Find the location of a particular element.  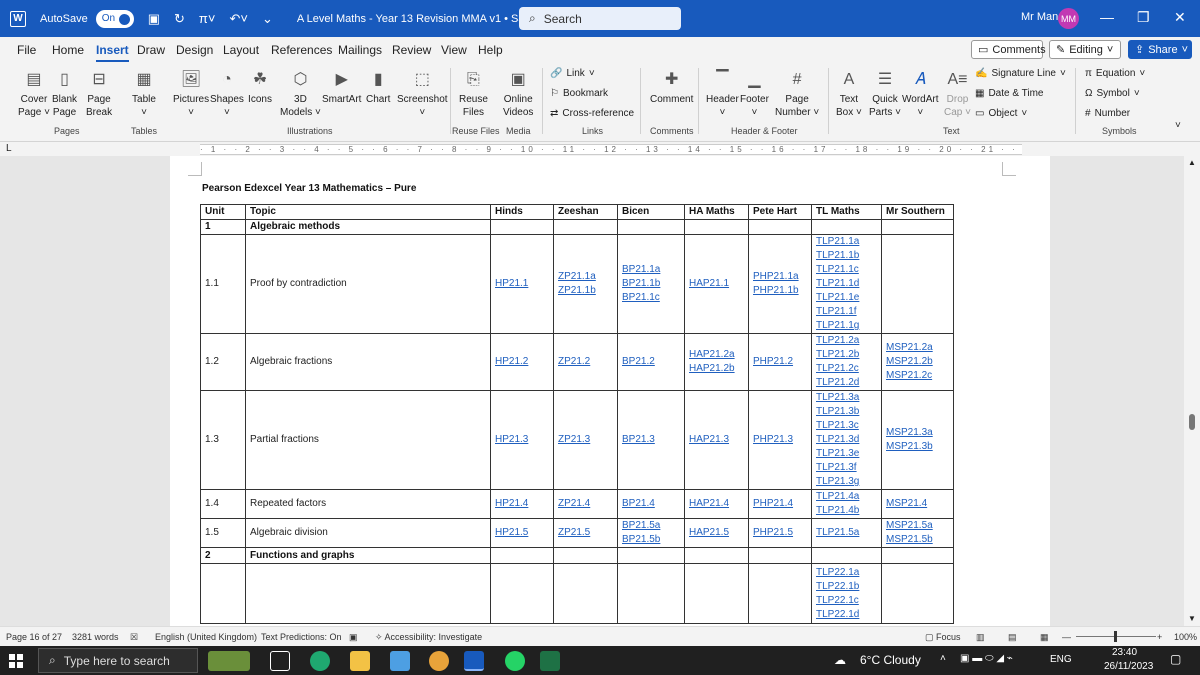

resource-link: TLP22.1d is located at coordinates (846, 615).